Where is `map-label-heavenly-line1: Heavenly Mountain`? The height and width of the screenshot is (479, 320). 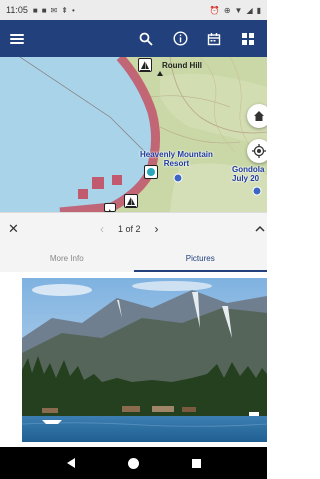
map-label-heavenly-line1: Heavenly Mountain is located at coordinates (176, 154).